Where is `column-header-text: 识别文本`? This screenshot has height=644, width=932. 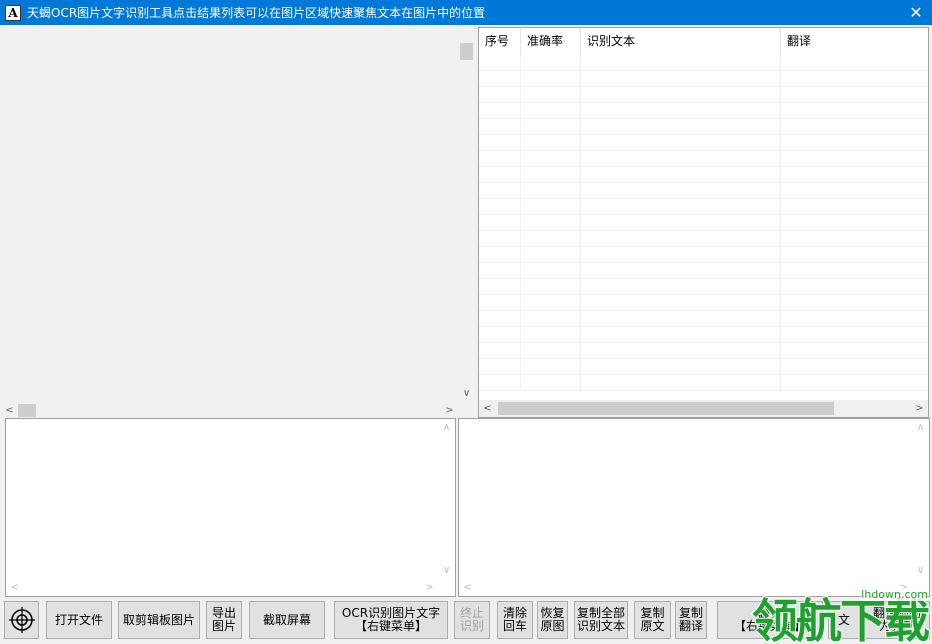 column-header-text: 识别文本 is located at coordinates (681, 41).